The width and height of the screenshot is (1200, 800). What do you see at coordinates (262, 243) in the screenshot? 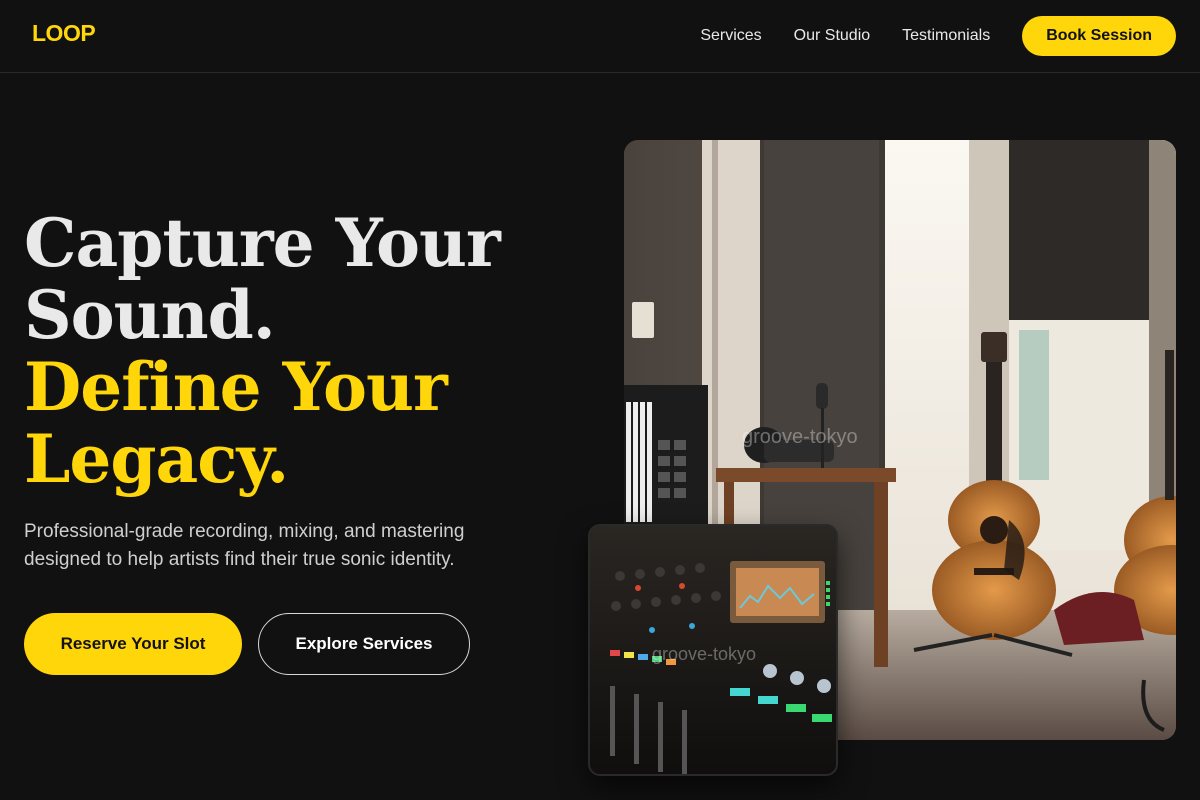
I see `hero-title-line-1: Capture Your` at bounding box center [262, 243].